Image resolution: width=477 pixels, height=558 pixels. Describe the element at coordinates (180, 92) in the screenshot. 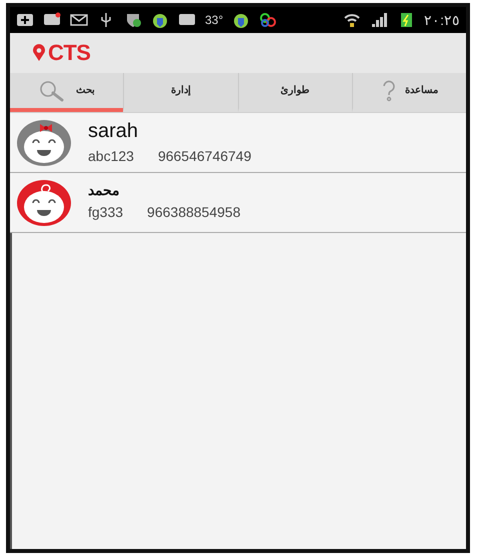

I see `tab: إدارة` at that location.